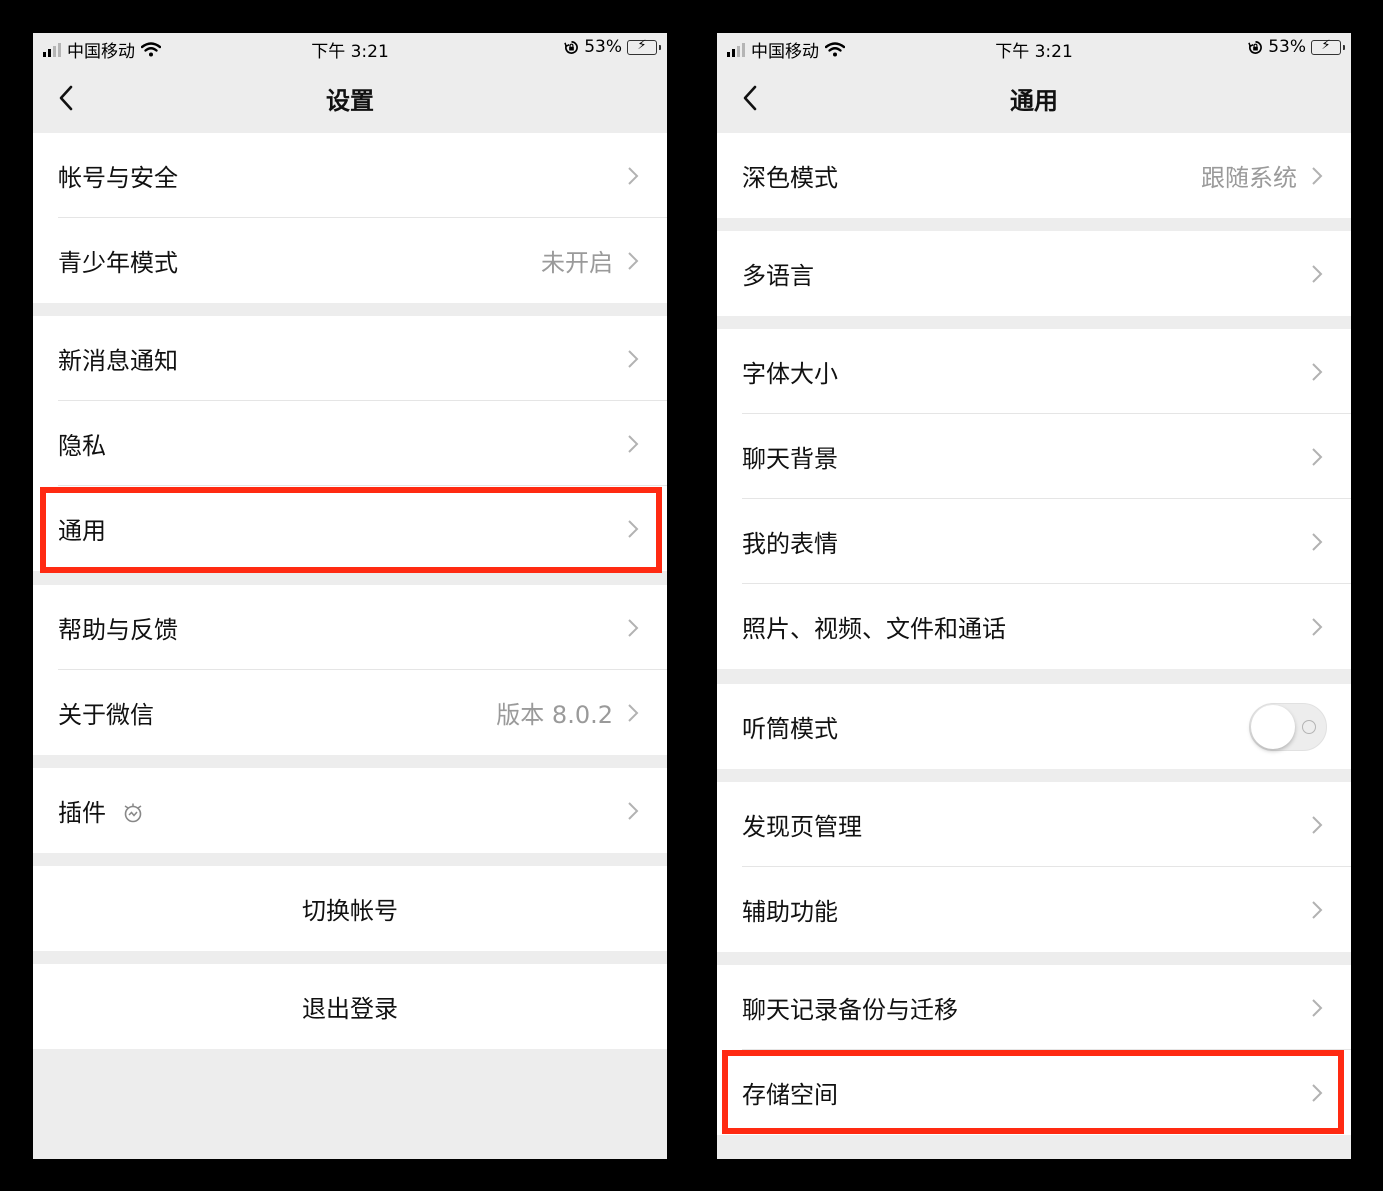  What do you see at coordinates (802, 827) in the screenshot?
I see `general-item-label: 发现页管理` at bounding box center [802, 827].